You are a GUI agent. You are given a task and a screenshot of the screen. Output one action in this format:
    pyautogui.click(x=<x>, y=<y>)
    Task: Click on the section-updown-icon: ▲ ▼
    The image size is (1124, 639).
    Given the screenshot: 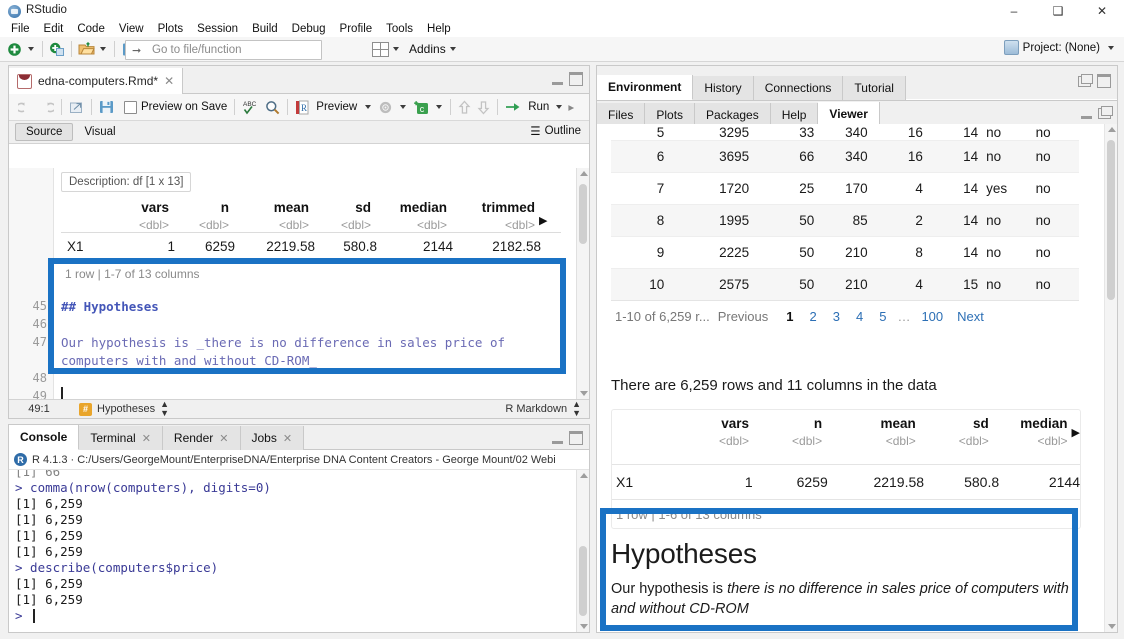 What is the action you would take?
    pyautogui.click(x=164, y=409)
    